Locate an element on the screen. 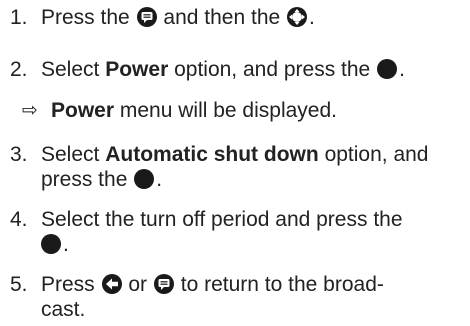  result-arrow-icon: ⇨ is located at coordinates (30, 110).